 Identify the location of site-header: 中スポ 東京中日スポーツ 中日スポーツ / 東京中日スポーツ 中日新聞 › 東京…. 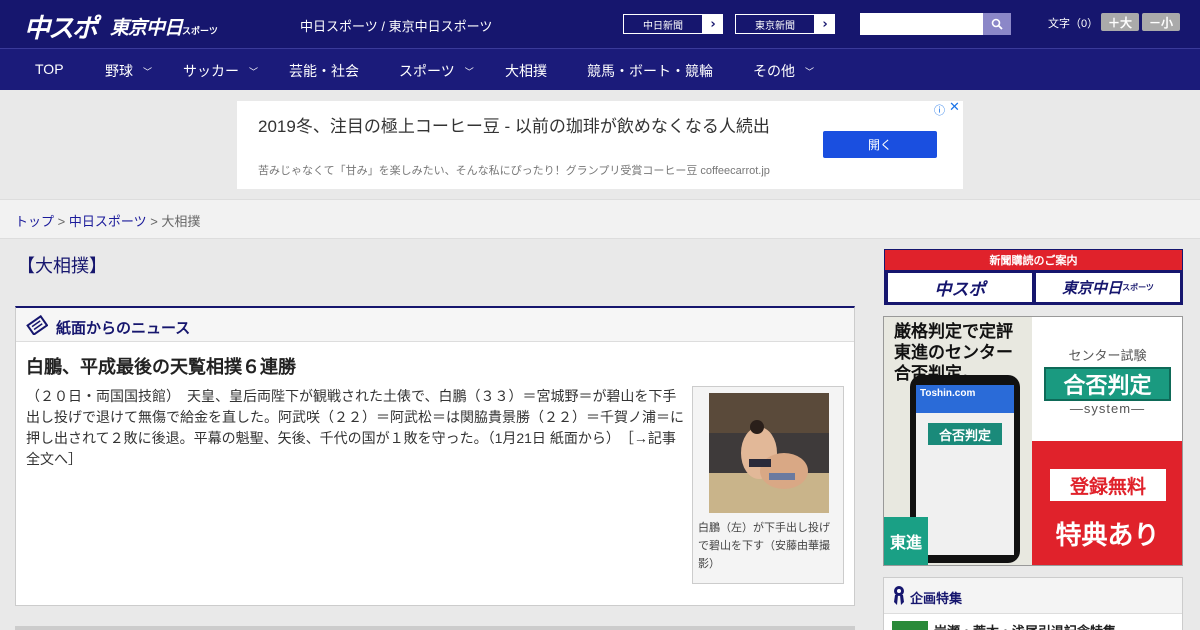
(600, 24).